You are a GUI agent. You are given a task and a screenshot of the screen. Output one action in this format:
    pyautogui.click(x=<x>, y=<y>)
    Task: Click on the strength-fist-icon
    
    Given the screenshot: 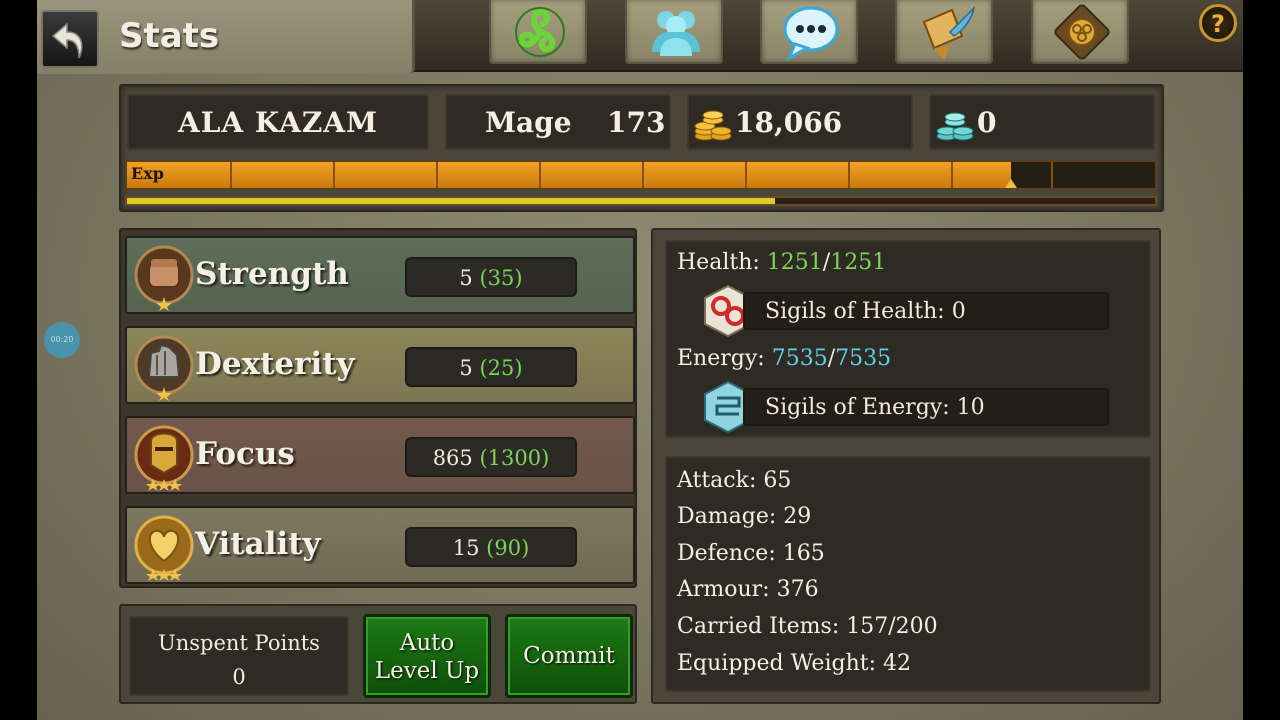 What is the action you would take?
    pyautogui.click(x=164, y=278)
    